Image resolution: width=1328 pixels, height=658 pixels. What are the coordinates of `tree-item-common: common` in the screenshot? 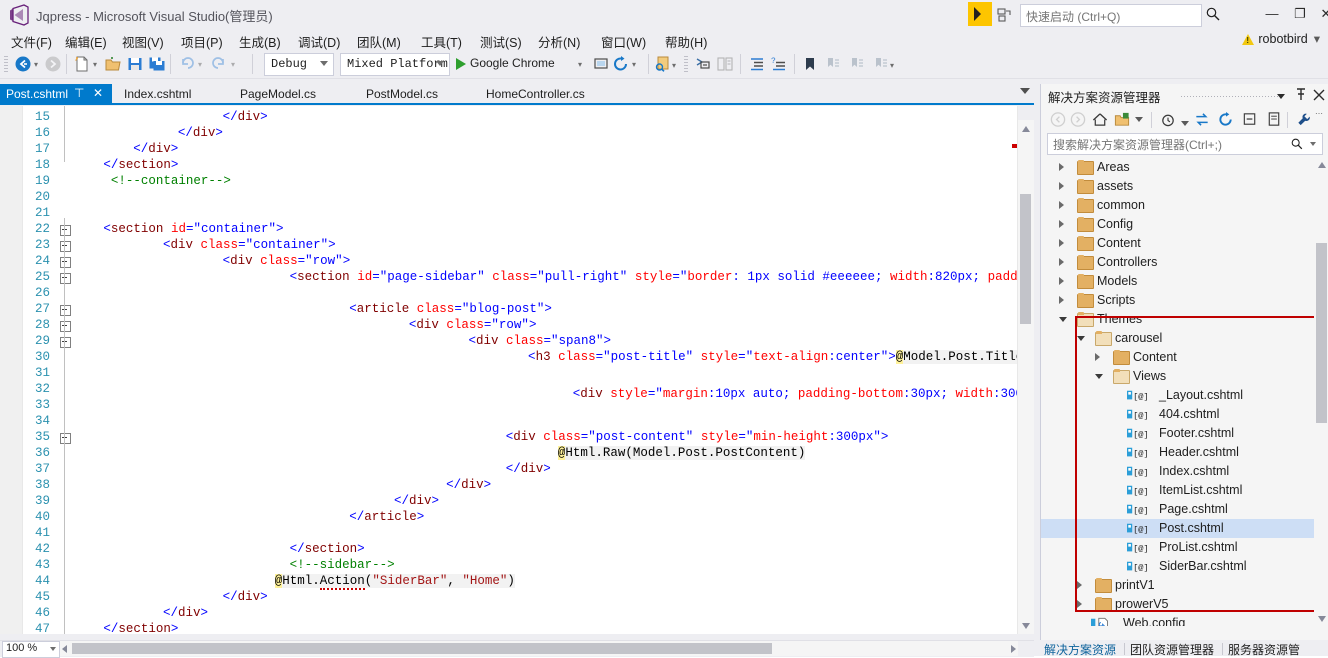 It's located at (1184, 205).